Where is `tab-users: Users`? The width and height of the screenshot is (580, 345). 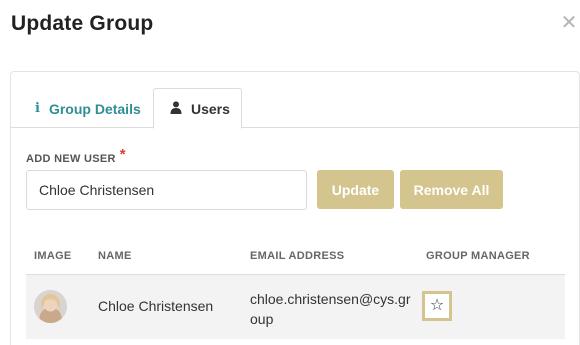 tab-users: Users is located at coordinates (197, 108).